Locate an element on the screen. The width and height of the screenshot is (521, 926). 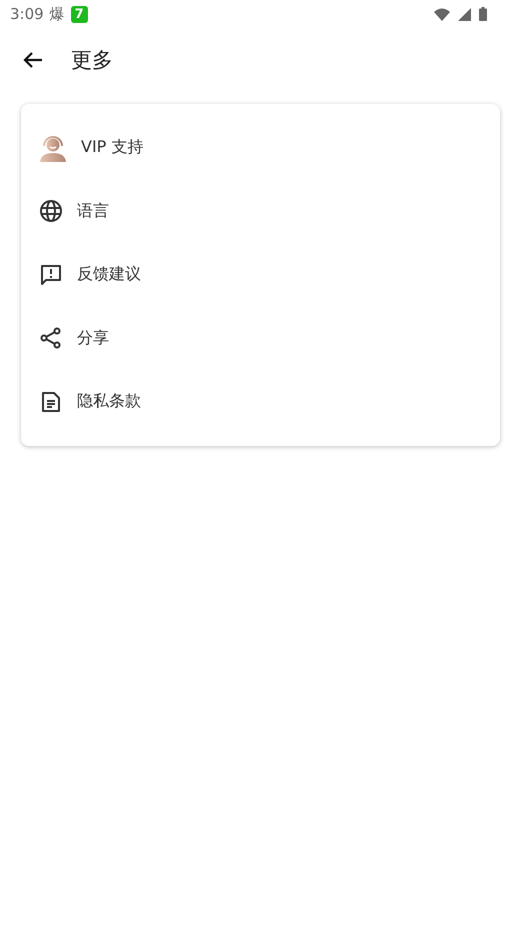
menu-item: 分享 is located at coordinates (260, 338).